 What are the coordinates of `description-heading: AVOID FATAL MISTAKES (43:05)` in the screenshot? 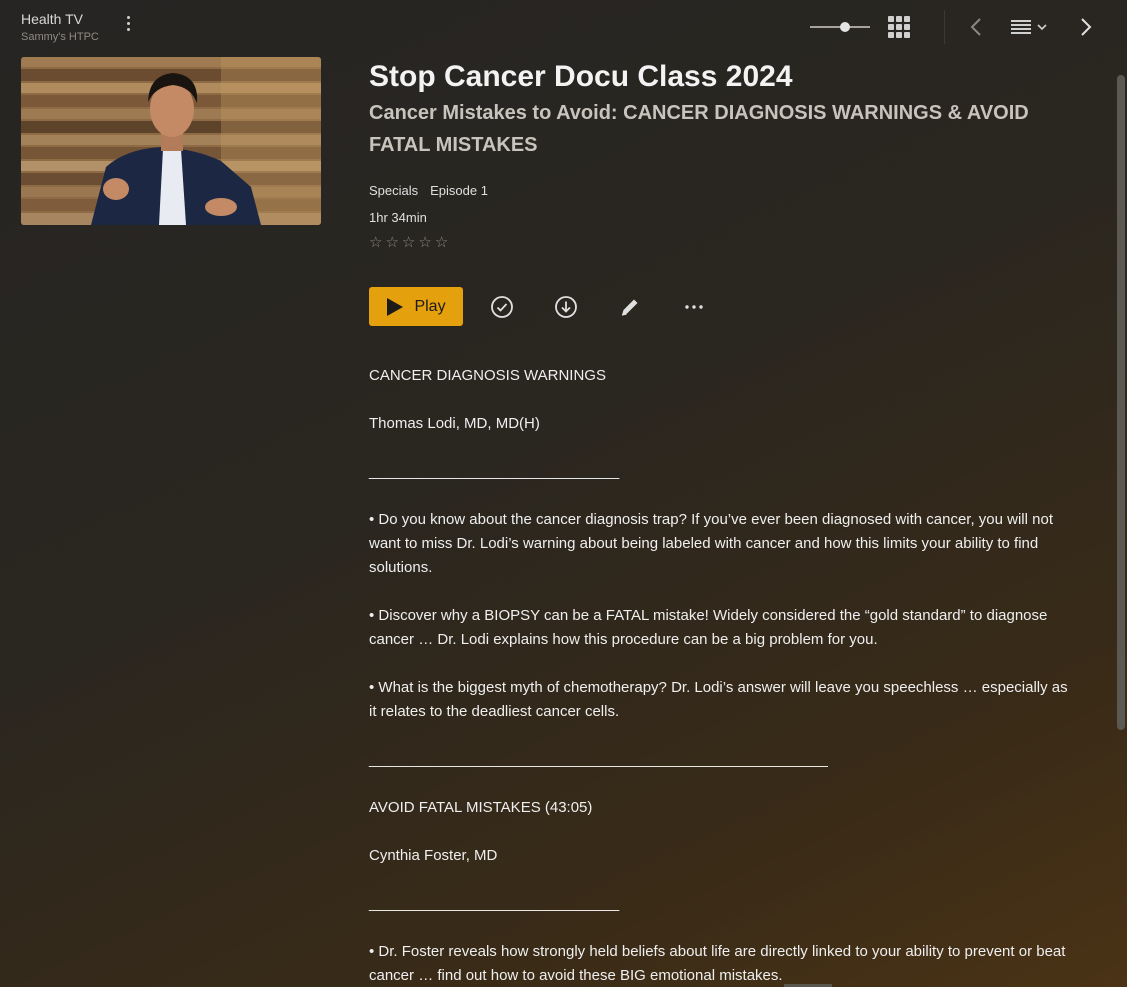 It's located at (481, 807).